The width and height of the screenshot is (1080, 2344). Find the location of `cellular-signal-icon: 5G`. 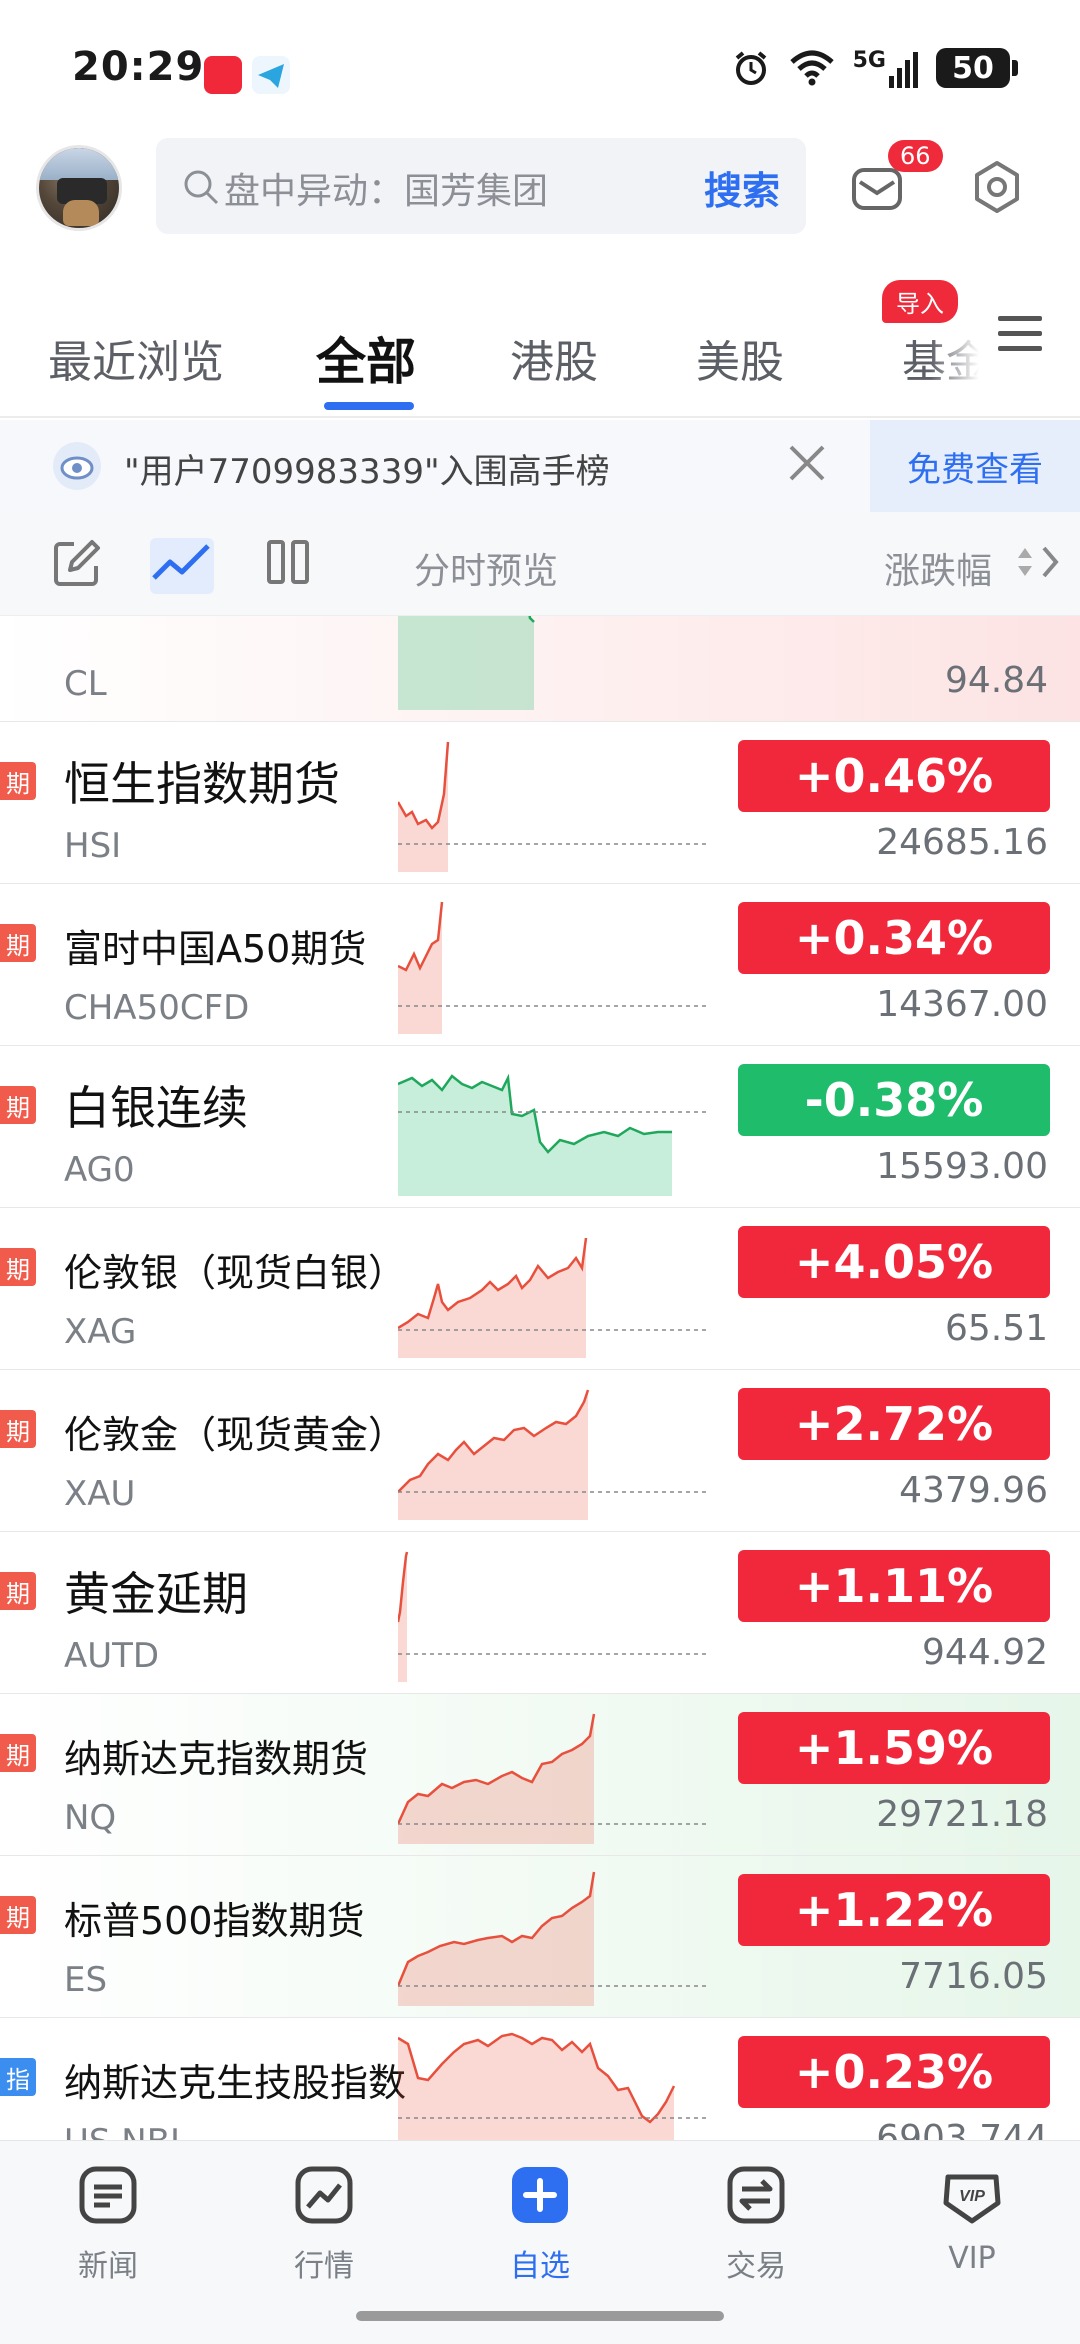

cellular-signal-icon: 5G is located at coordinates (885, 68).